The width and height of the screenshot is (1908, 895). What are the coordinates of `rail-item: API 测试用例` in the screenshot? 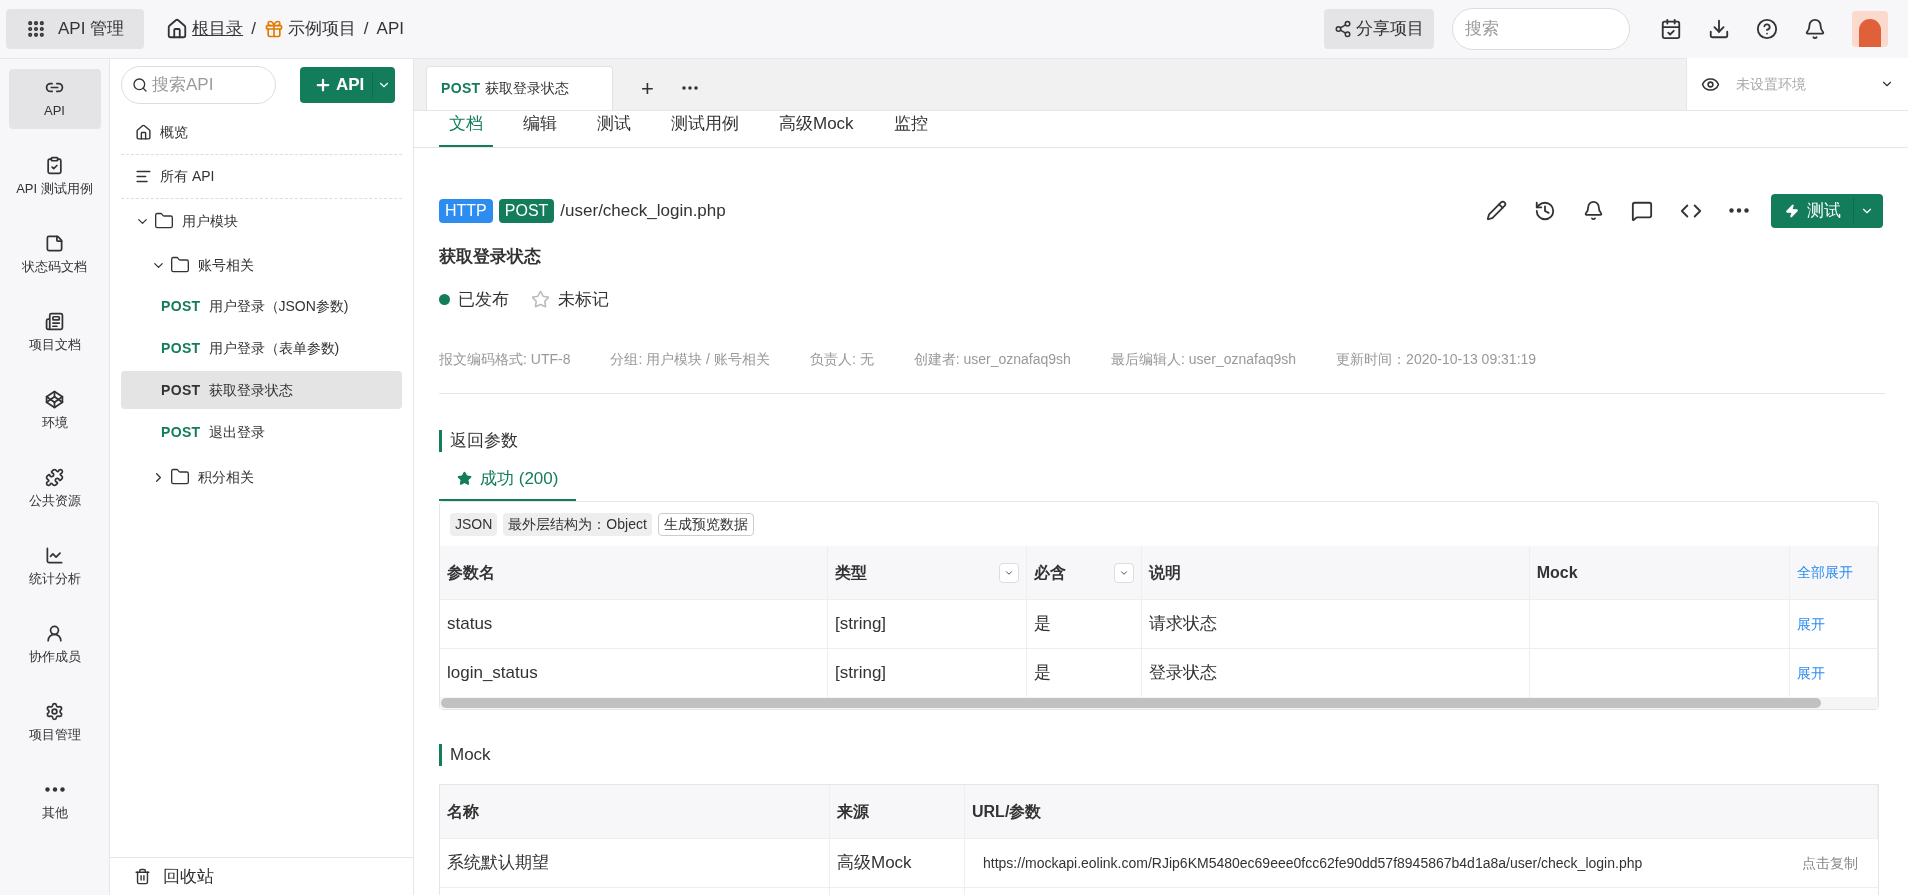 It's located at (54, 177).